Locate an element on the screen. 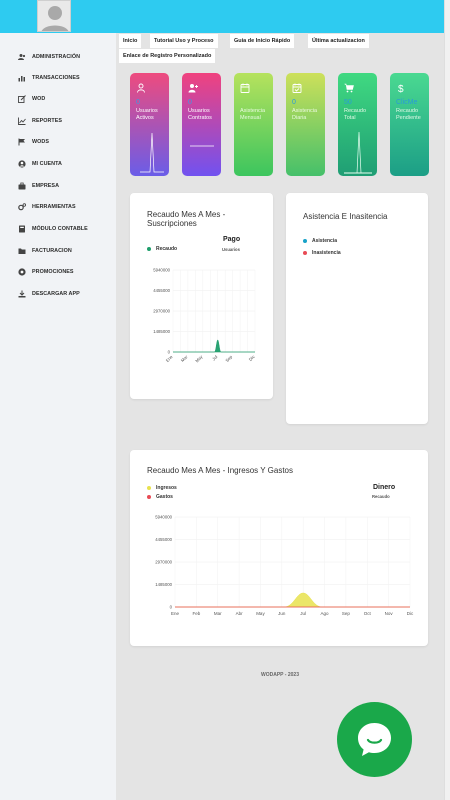  x-tick-label: Ago is located at coordinates (325, 613).